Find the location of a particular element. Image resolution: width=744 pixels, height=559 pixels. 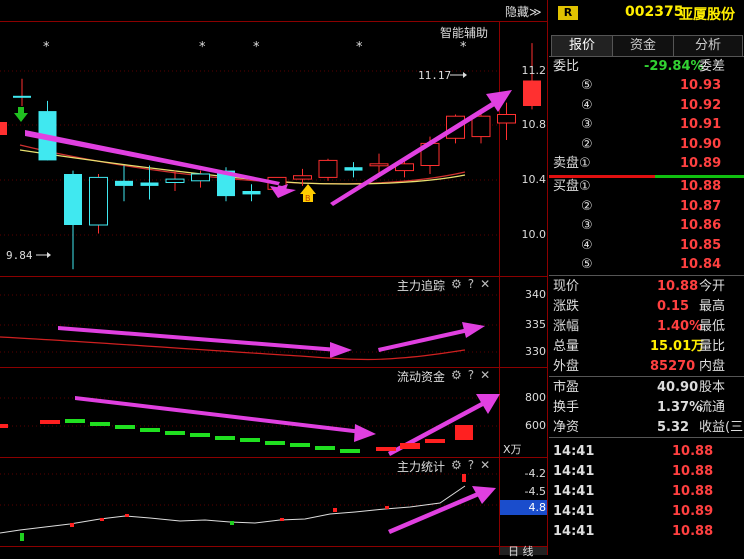

track-panel-tools: ⚙?✕ is located at coordinates (473, 284).